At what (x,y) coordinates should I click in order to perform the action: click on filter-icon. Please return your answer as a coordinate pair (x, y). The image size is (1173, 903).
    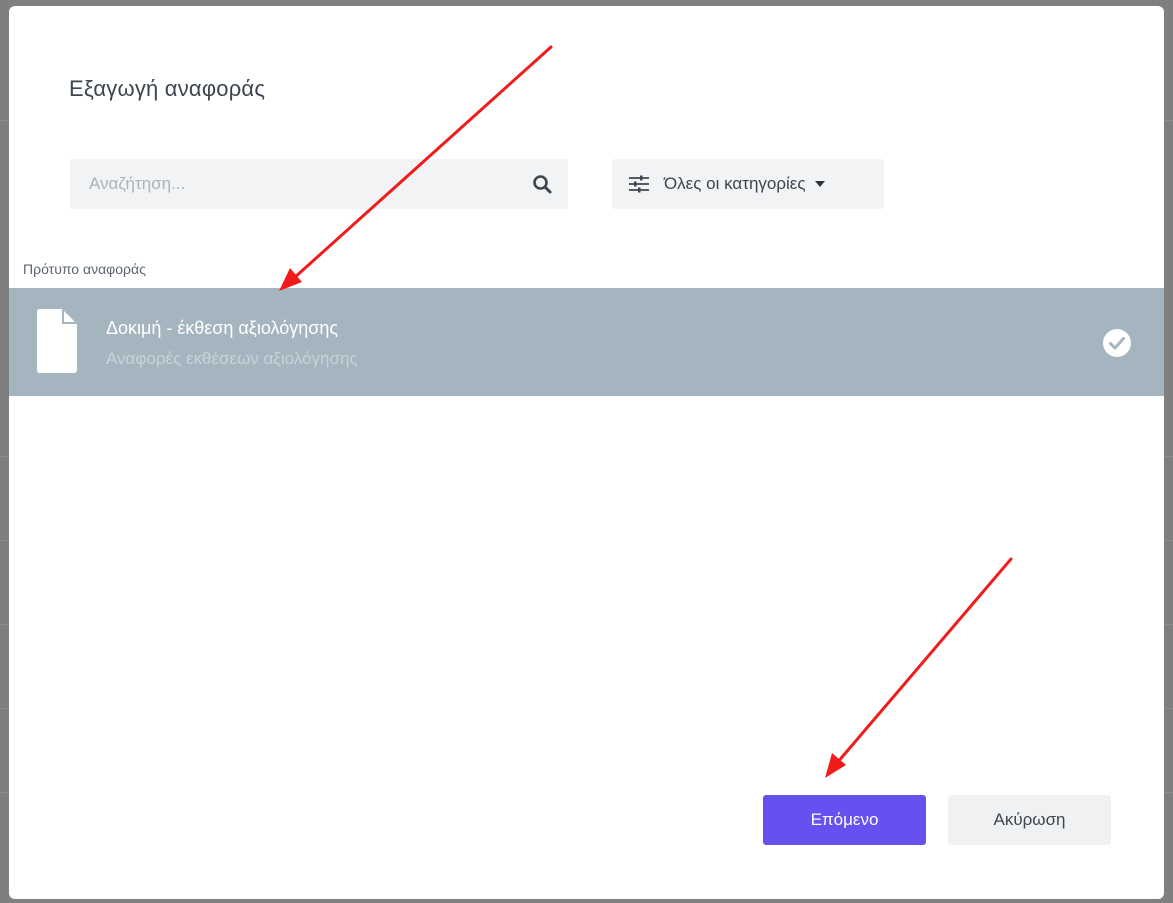
    Looking at the image, I should click on (639, 184).